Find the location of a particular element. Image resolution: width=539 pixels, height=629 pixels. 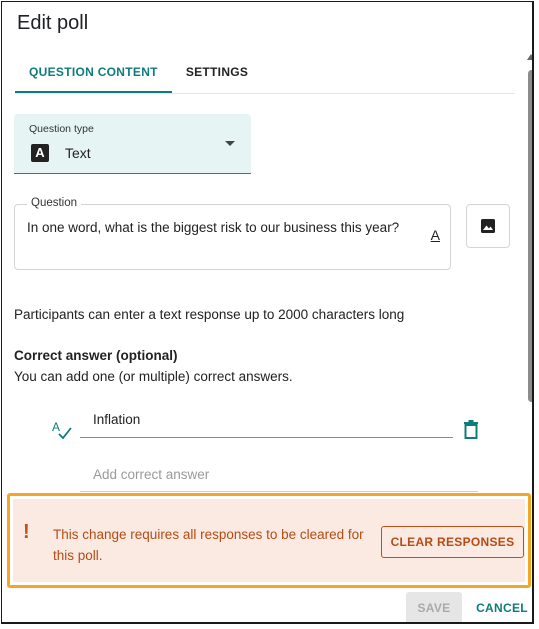

question-type-value: Text is located at coordinates (78, 153).